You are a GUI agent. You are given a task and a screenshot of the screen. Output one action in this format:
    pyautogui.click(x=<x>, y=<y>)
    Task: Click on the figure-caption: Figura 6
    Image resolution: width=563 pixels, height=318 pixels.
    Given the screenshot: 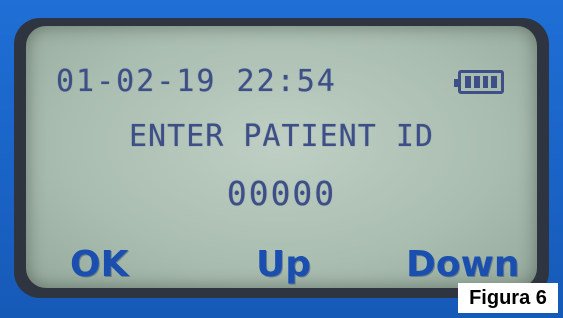 What is the action you would take?
    pyautogui.click(x=508, y=298)
    